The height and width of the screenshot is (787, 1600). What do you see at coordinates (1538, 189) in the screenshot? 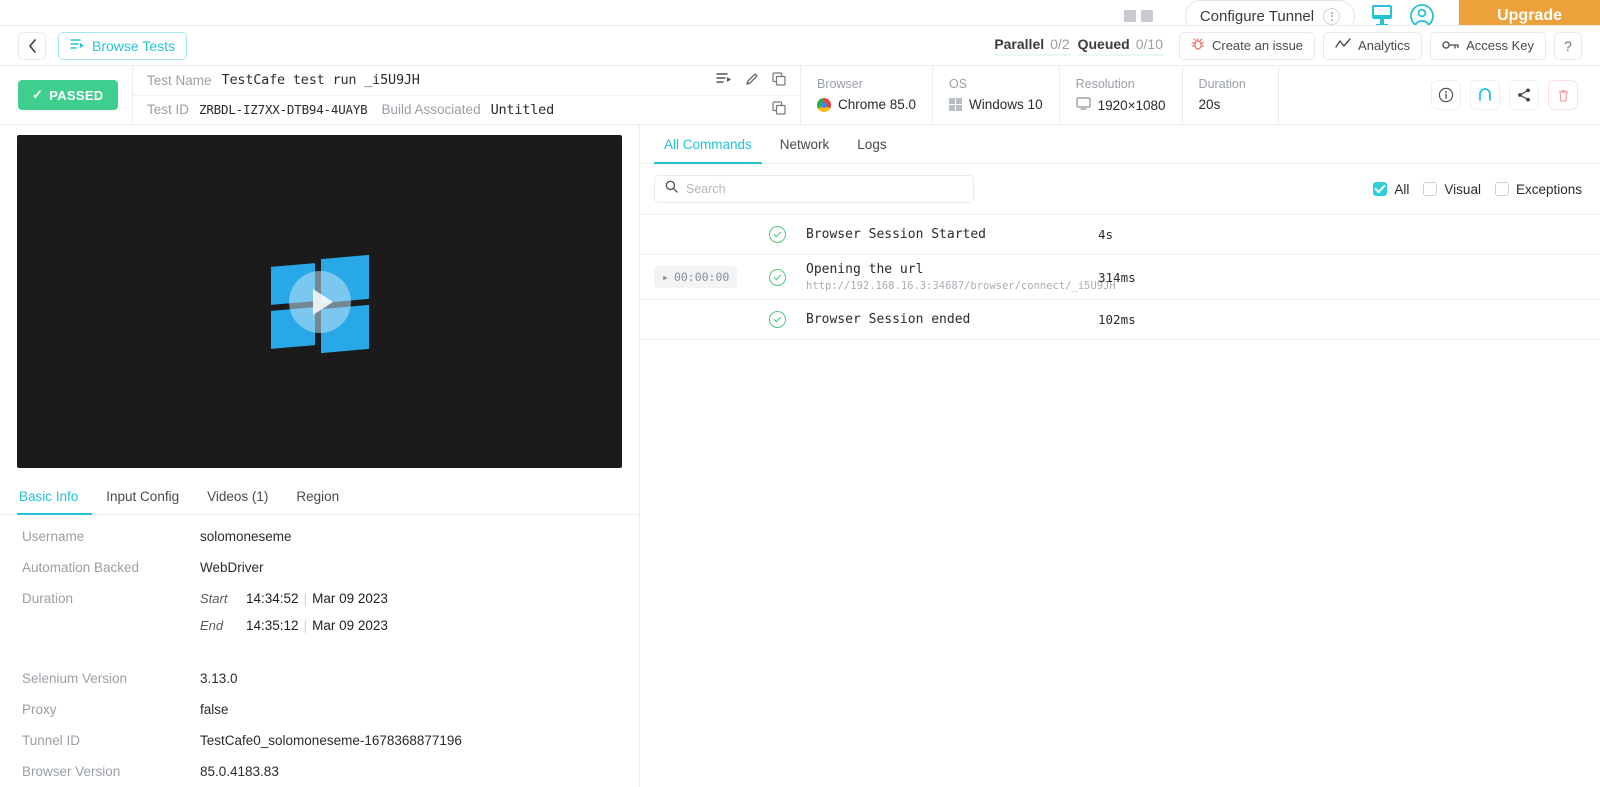
I see `filter-exceptions: Exceptions` at bounding box center [1538, 189].